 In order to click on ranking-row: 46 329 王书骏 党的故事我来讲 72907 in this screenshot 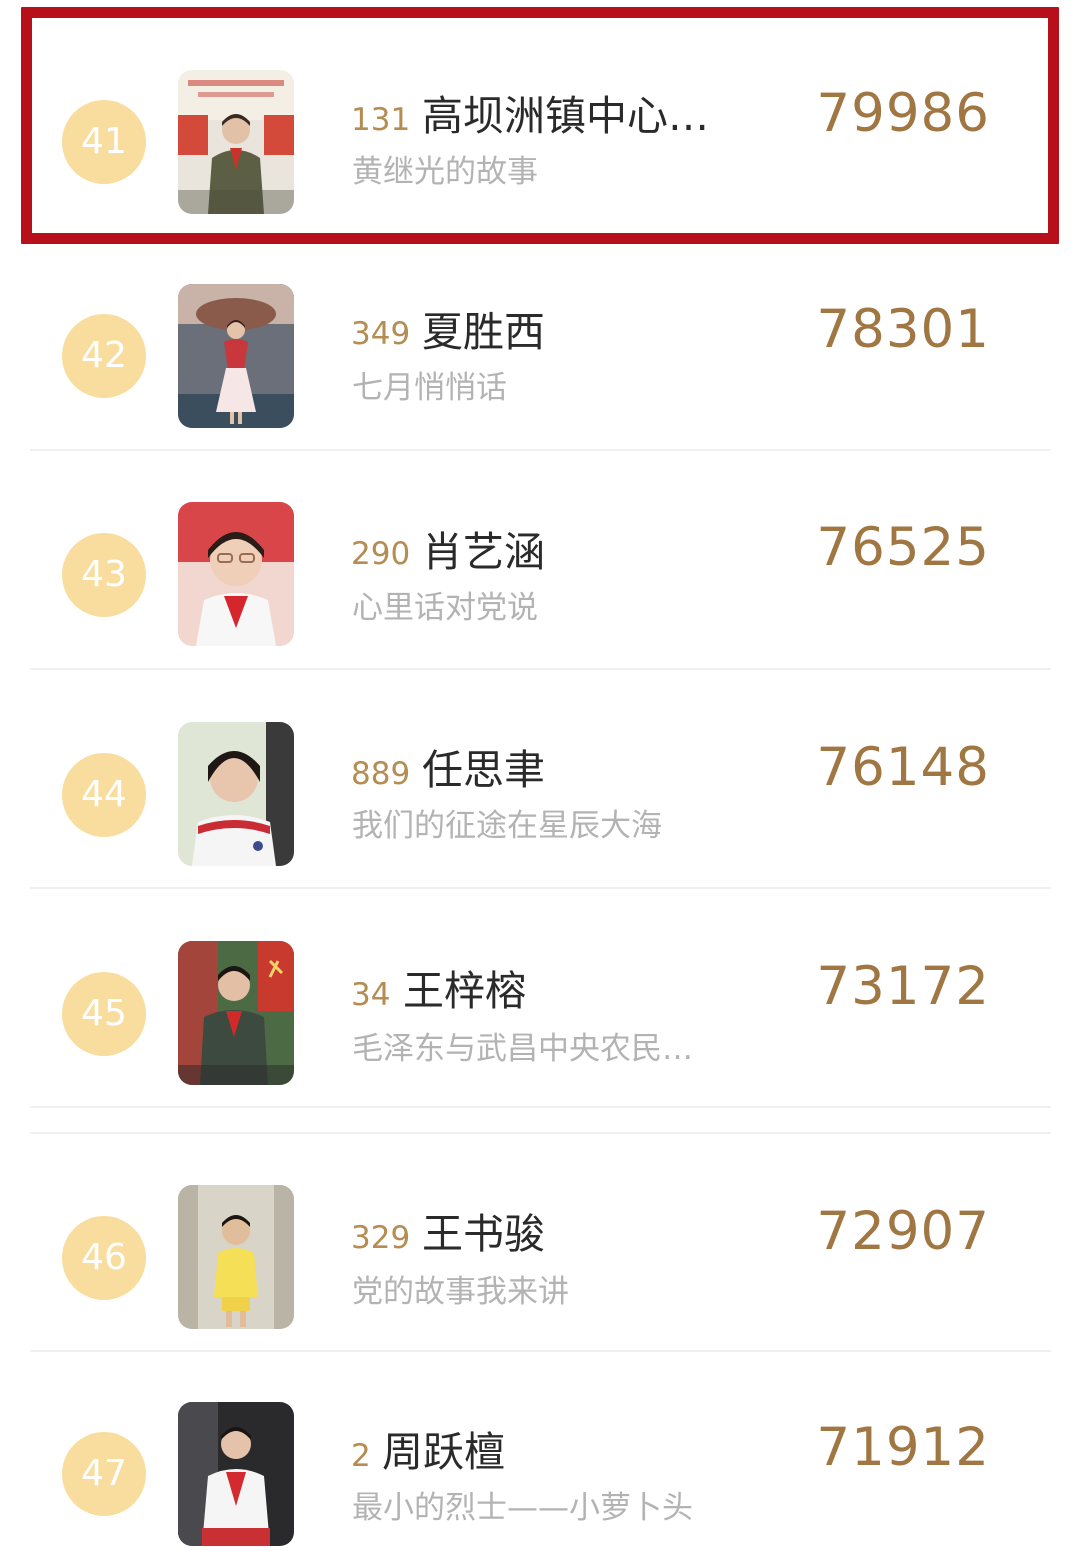, I will do `click(540, 1231)`.